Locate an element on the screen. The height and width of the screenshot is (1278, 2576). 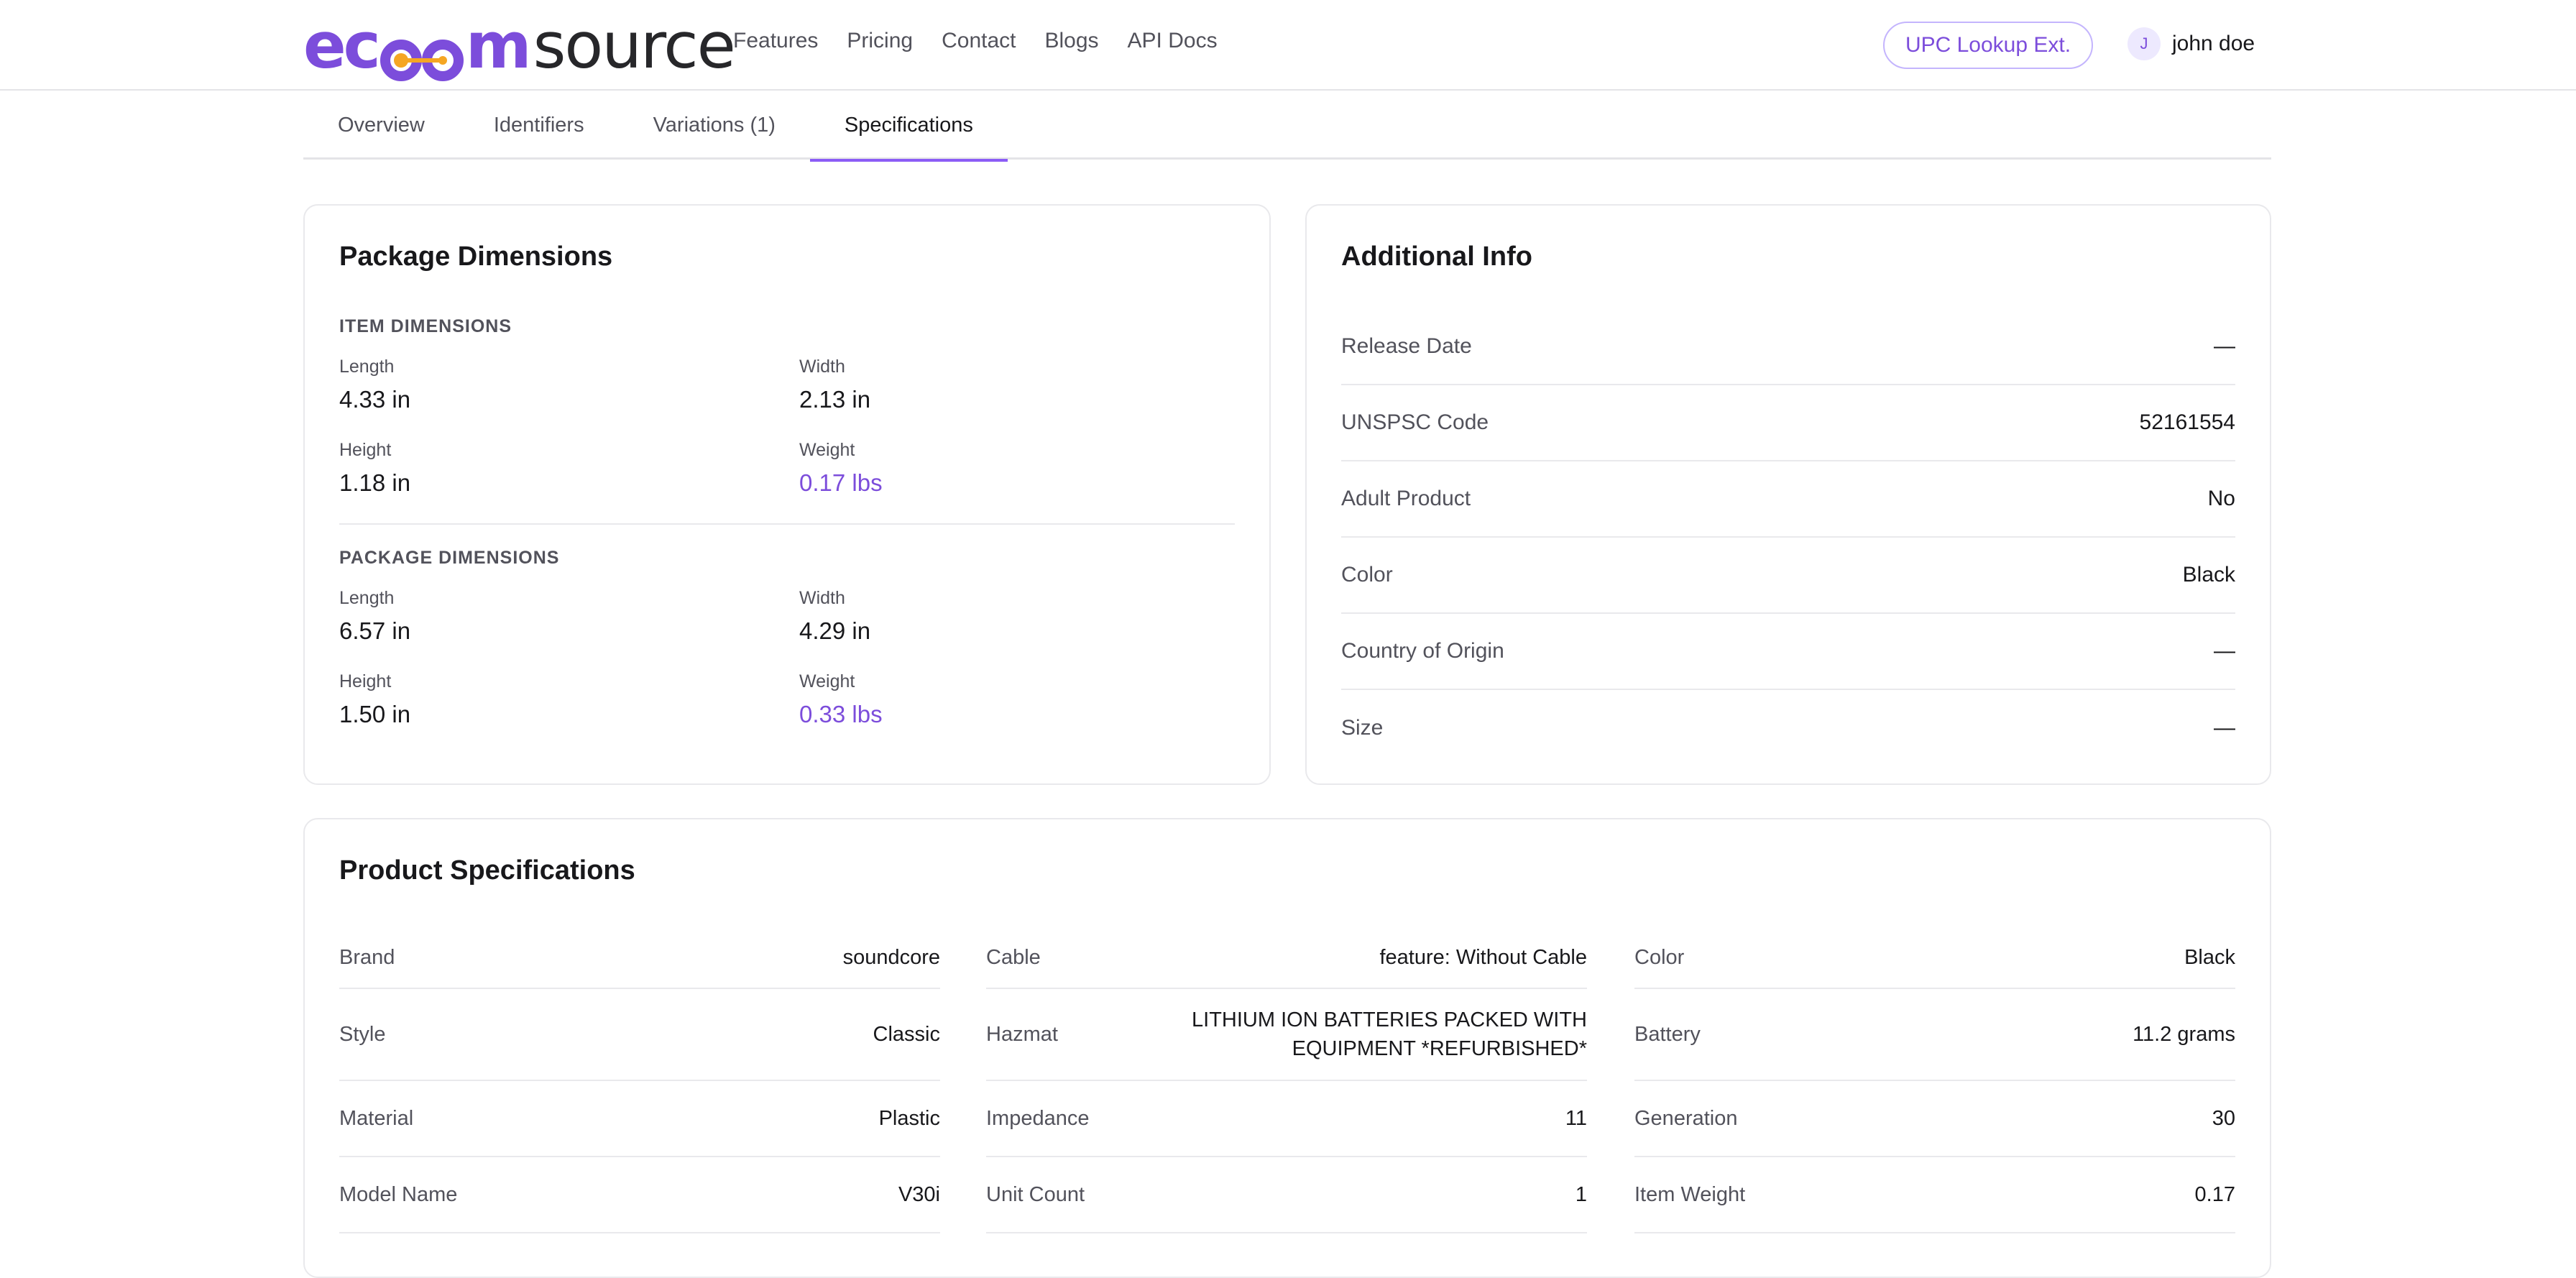
main-nav: Features Pricing Contact Blogs API Docs is located at coordinates (975, 41).